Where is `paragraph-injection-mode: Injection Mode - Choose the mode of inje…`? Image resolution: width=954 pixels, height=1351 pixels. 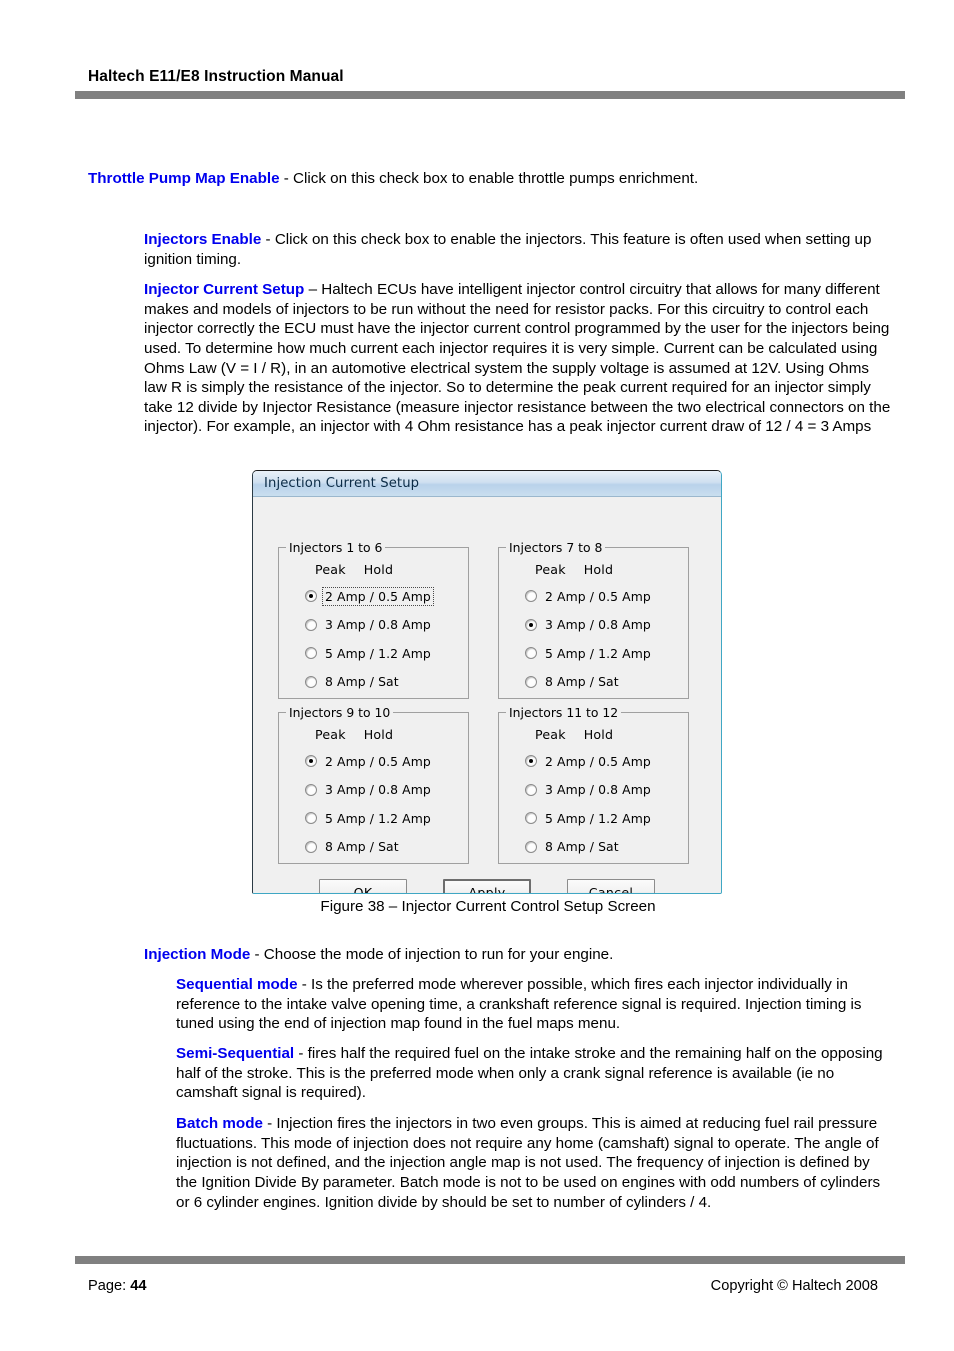
paragraph-injection-mode: Injection Mode - Choose the mode of inje… is located at coordinates (518, 955).